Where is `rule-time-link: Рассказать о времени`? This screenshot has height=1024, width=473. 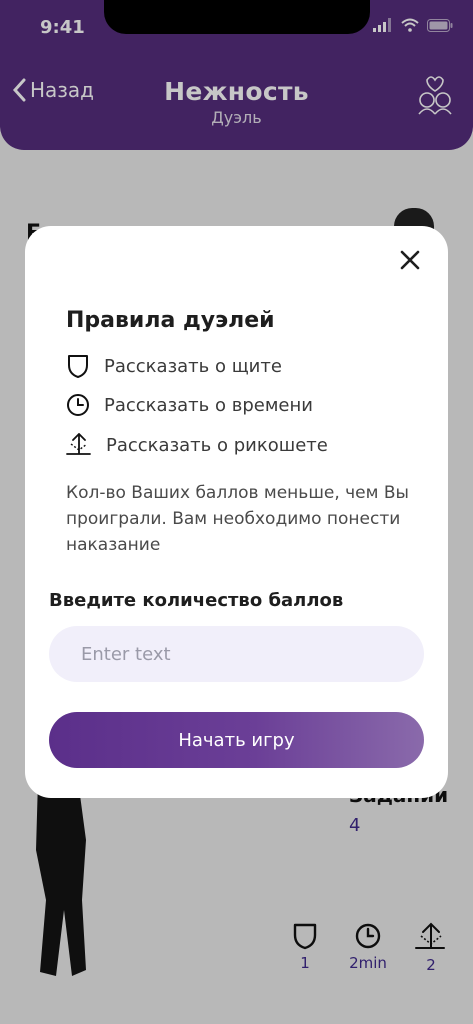 rule-time-link: Рассказать о времени is located at coordinates (189, 405).